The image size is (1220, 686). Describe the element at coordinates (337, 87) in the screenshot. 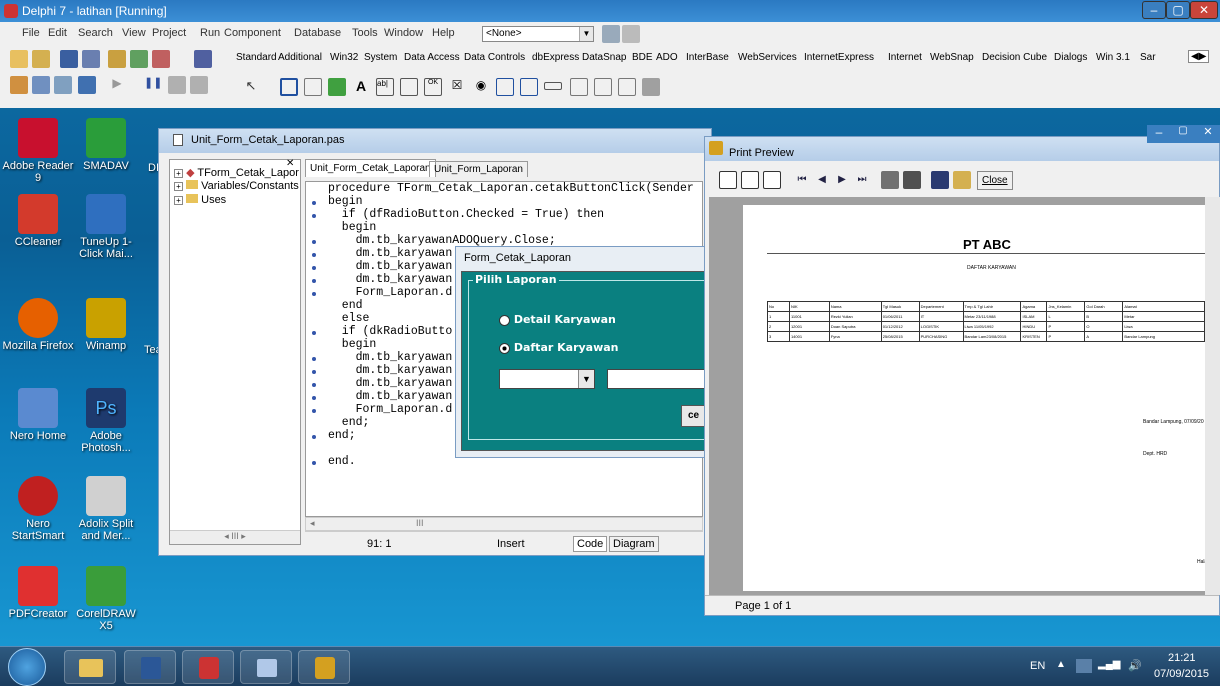

I see `popup-menu-icon` at that location.